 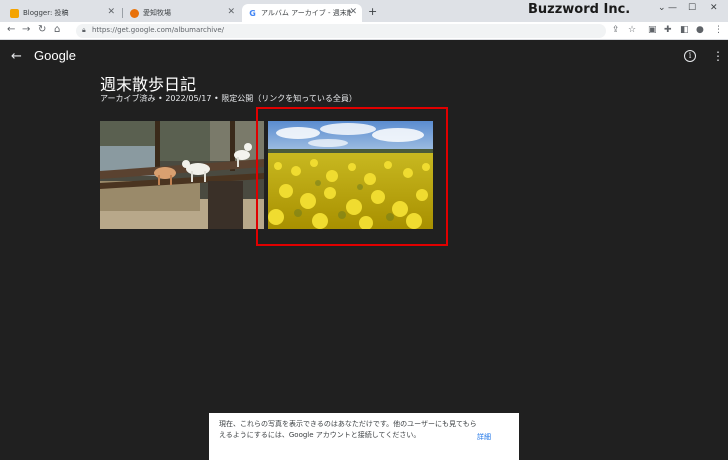 I want to click on home-icon: ⌂, so click(x=57, y=29).